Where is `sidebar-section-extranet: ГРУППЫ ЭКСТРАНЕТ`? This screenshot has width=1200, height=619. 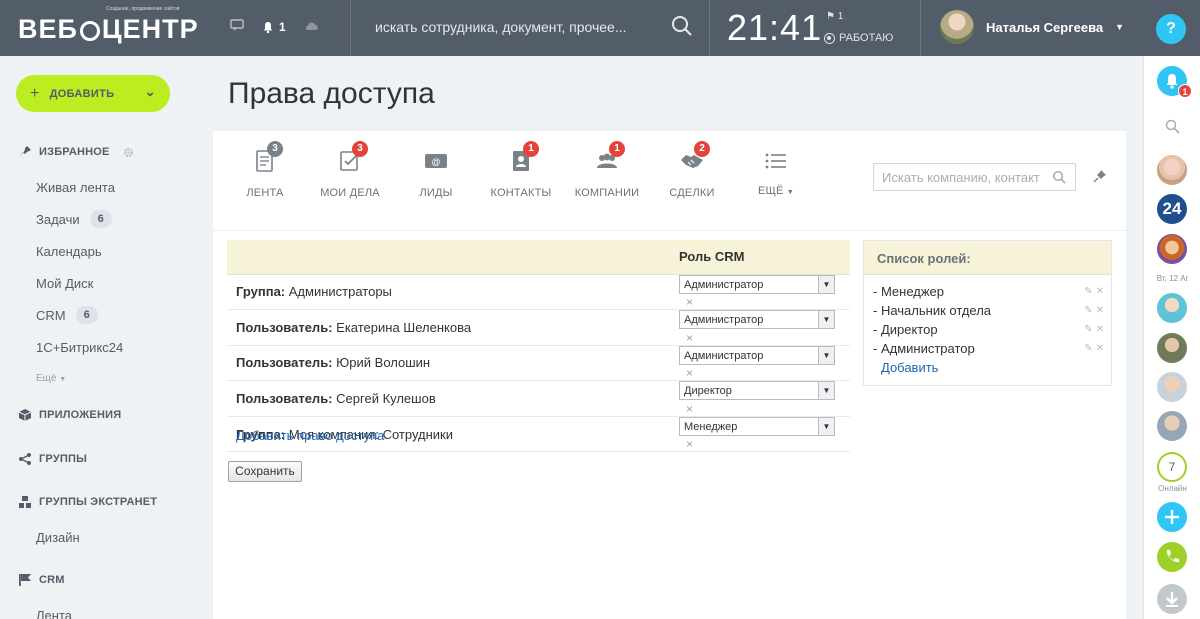 sidebar-section-extranet: ГРУППЫ ЭКСТРАНЕТ is located at coordinates (87, 502).